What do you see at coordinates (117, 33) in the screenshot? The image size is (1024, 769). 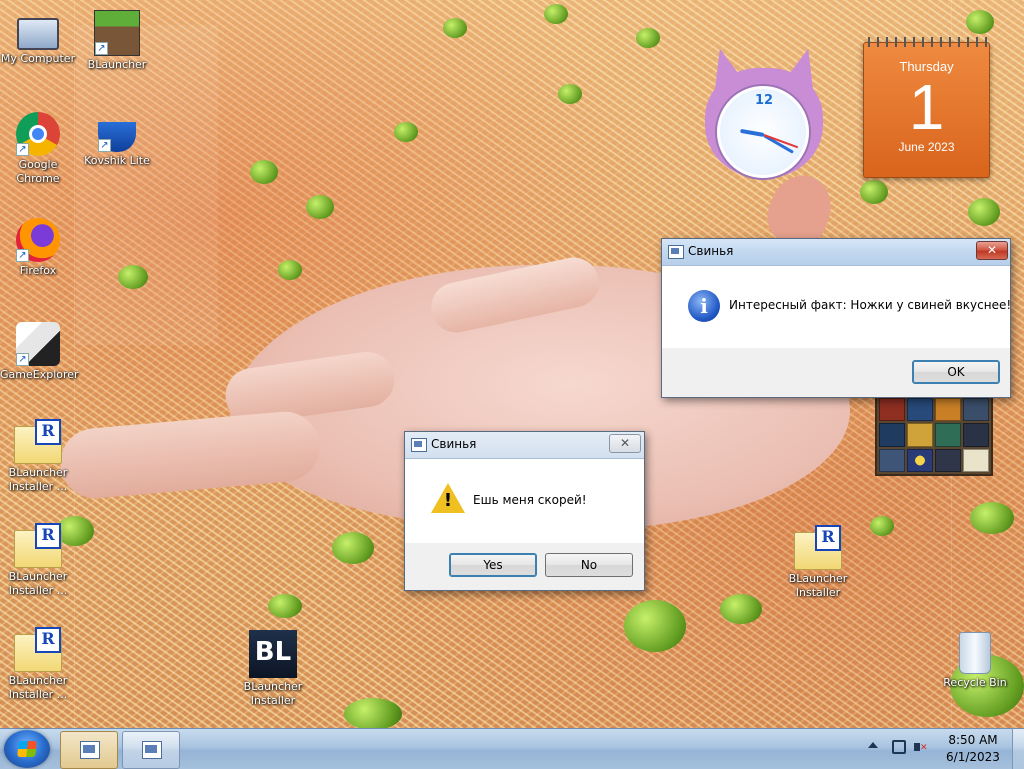 I see `minecraft-block-icon: ↗` at bounding box center [117, 33].